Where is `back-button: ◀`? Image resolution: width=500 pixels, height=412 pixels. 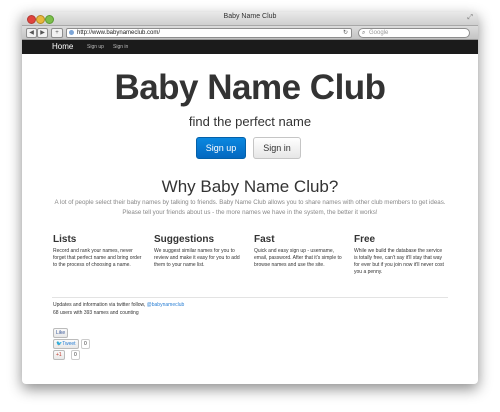
back-button: ◀ is located at coordinates (31, 33).